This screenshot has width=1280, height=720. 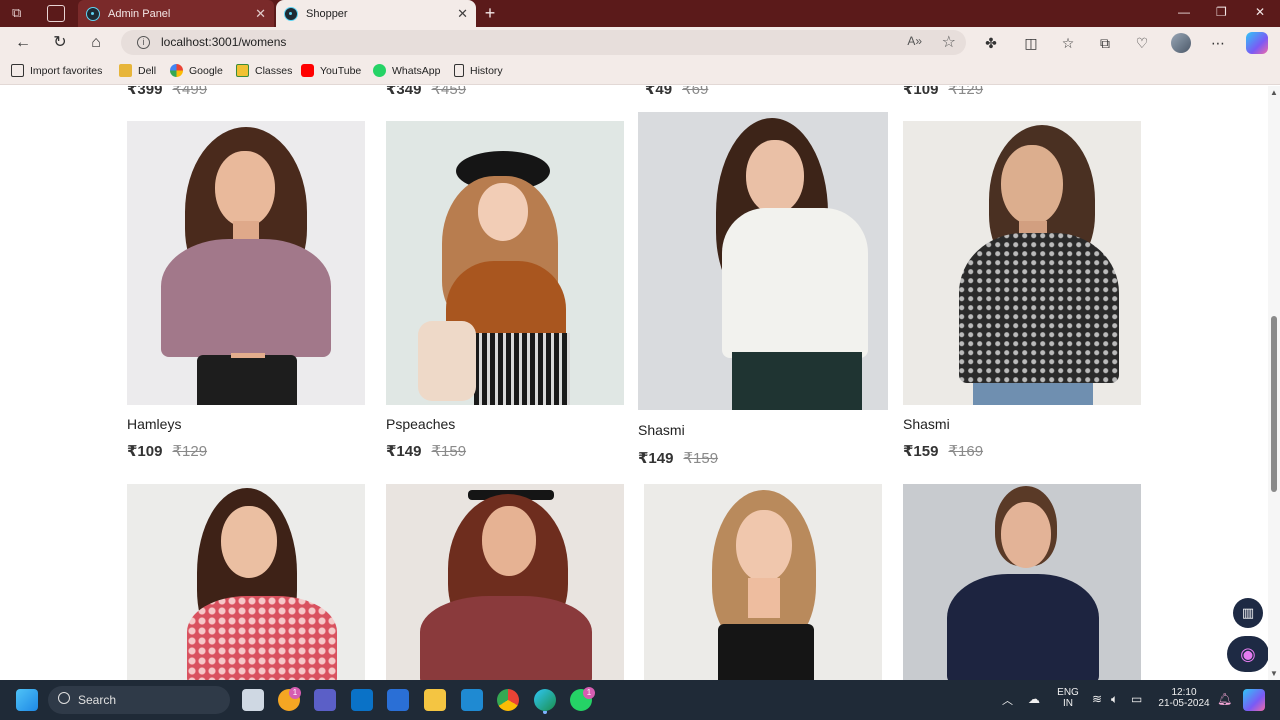 What do you see at coordinates (426, 451) in the screenshot?
I see `product-price: ₹149 ₹159` at bounding box center [426, 451].